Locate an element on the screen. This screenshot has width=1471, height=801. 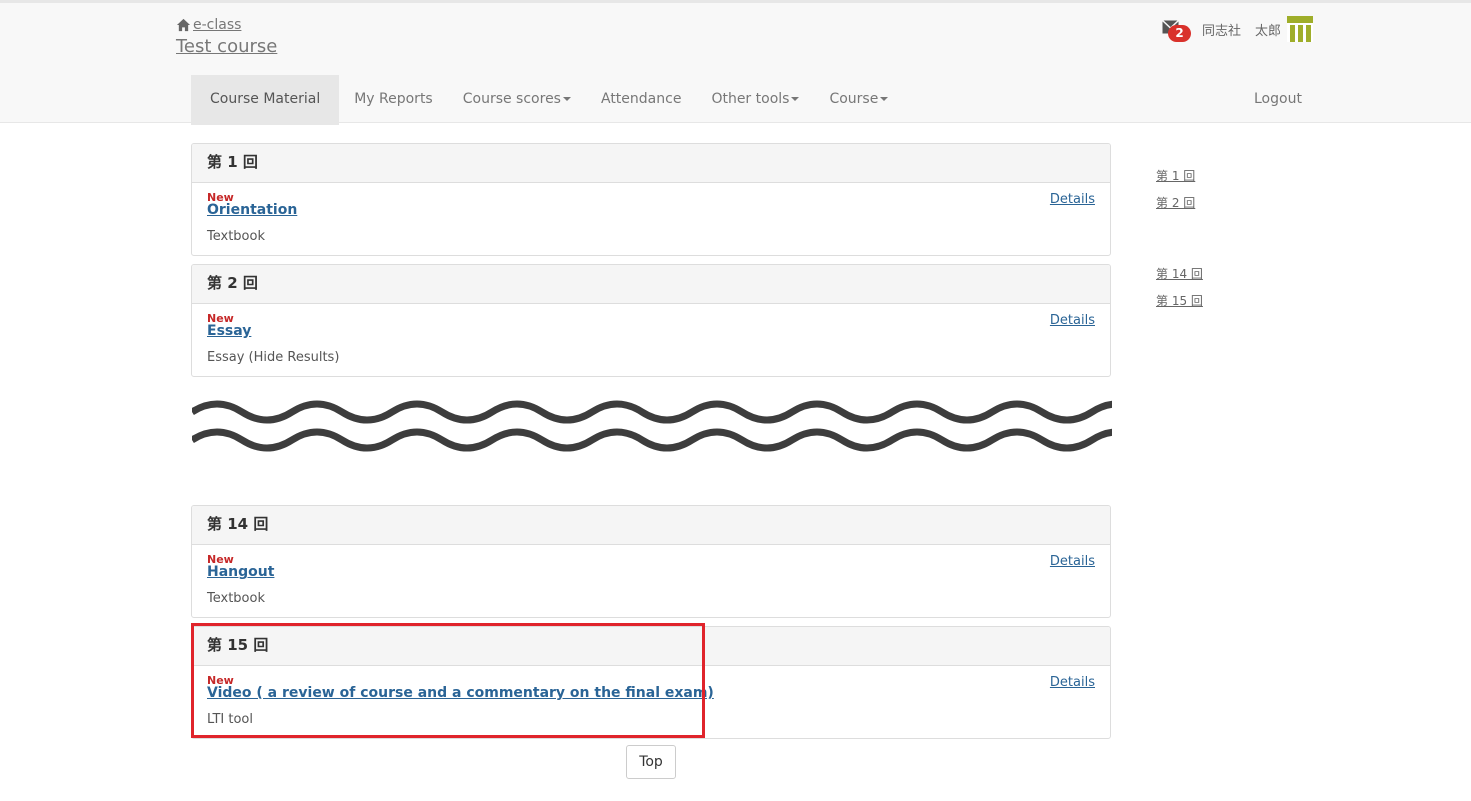
side-link-session-14: 第 14 回 is located at coordinates (1179, 273).